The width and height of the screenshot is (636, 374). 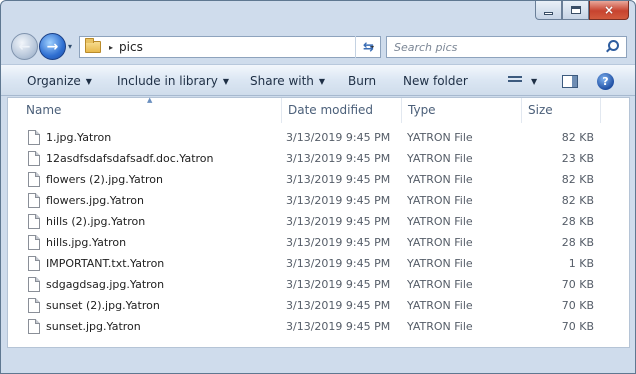 I want to click on minimize-button, so click(x=548, y=10).